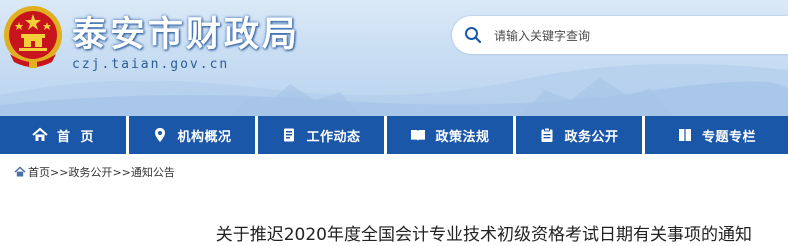  I want to click on nav-item-label: 工作动态, so click(333, 137).